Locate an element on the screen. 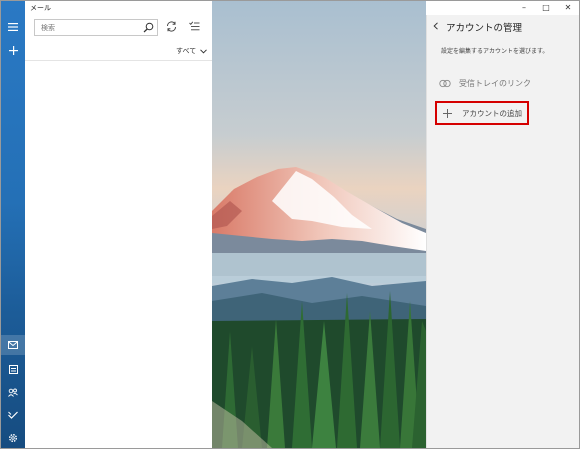 The height and width of the screenshot is (449, 580). mail-icon is located at coordinates (13, 345).